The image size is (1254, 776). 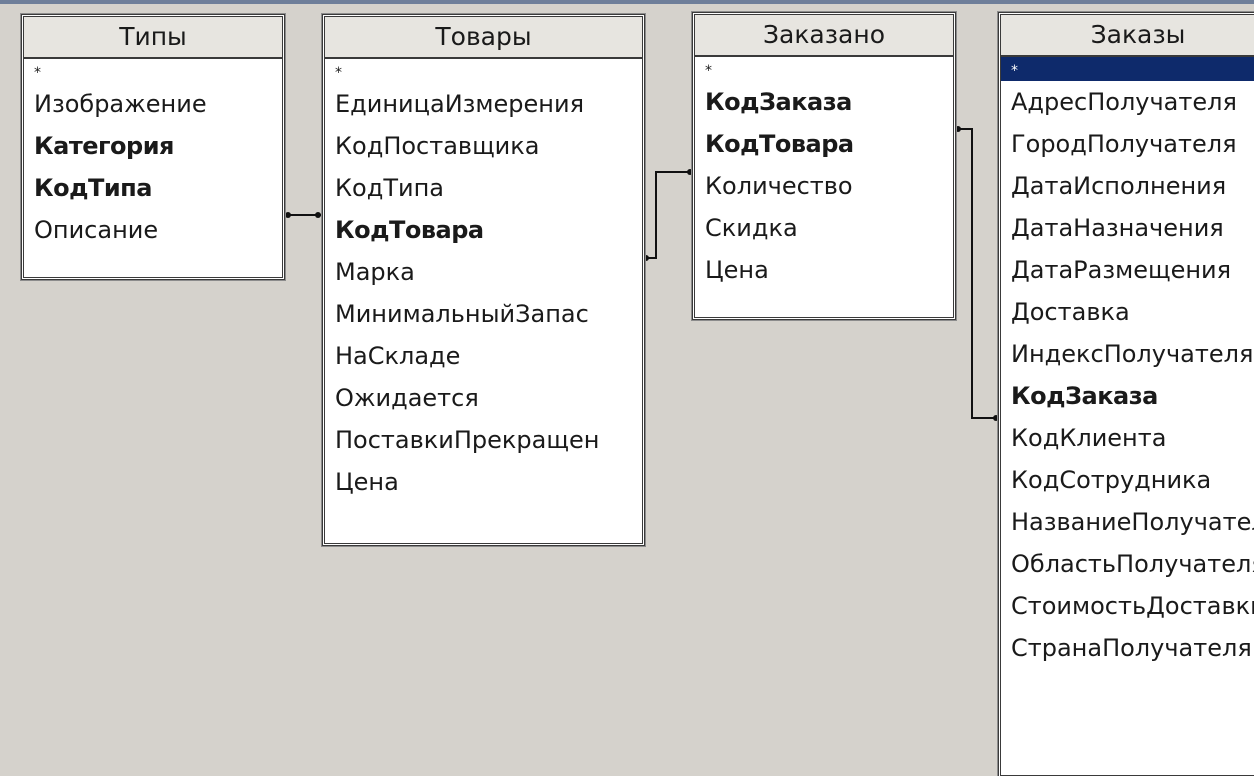 I want to click on field-item: ДатаНазначения, so click(x=1127, y=228).